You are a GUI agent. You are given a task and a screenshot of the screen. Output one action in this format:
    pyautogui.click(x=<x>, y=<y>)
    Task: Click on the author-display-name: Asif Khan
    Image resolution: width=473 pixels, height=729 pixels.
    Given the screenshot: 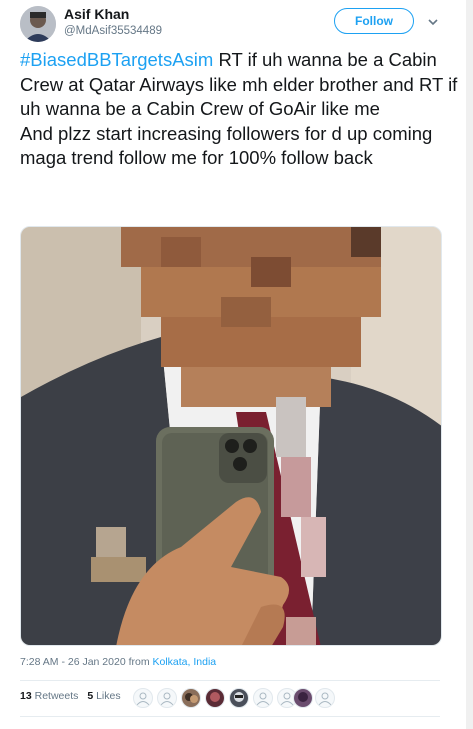 What is the action you would take?
    pyautogui.click(x=113, y=14)
    